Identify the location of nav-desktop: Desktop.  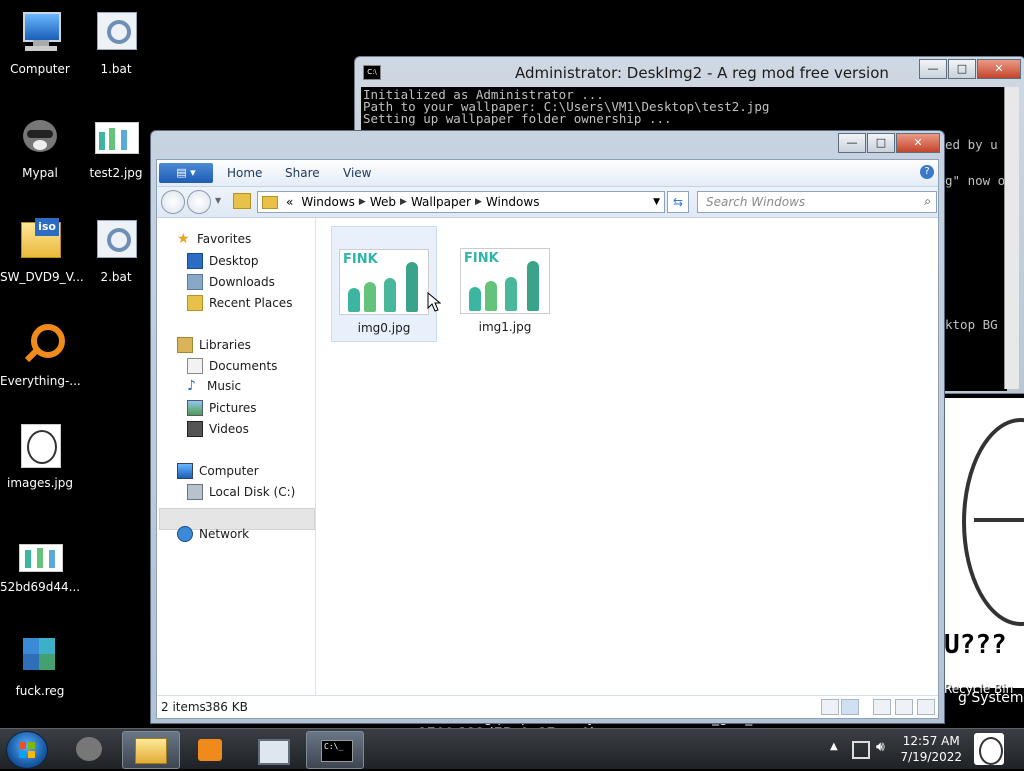
(223, 261).